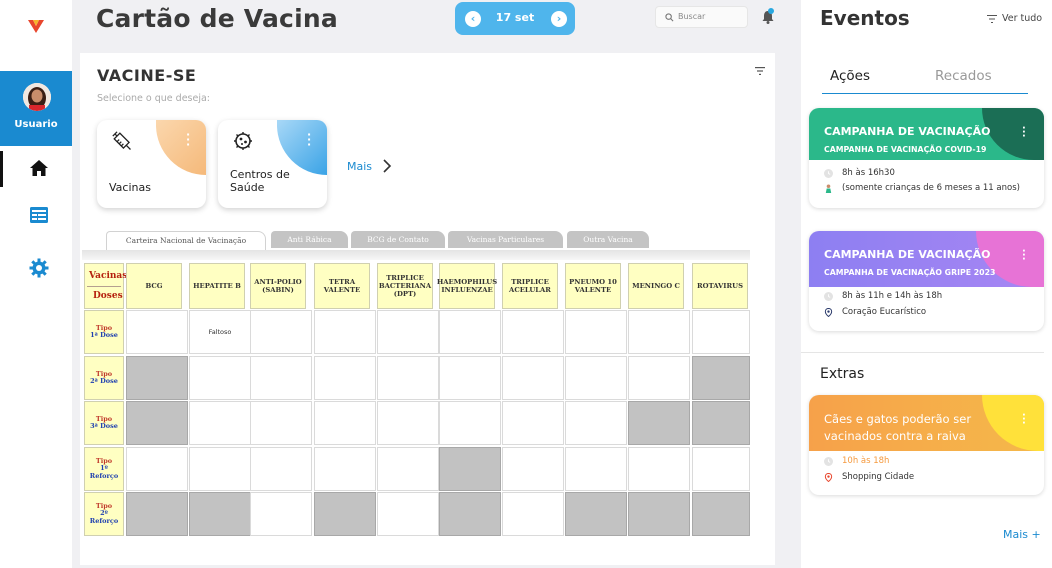  I want to click on column-header: ROTAVIRUS, so click(720, 286).